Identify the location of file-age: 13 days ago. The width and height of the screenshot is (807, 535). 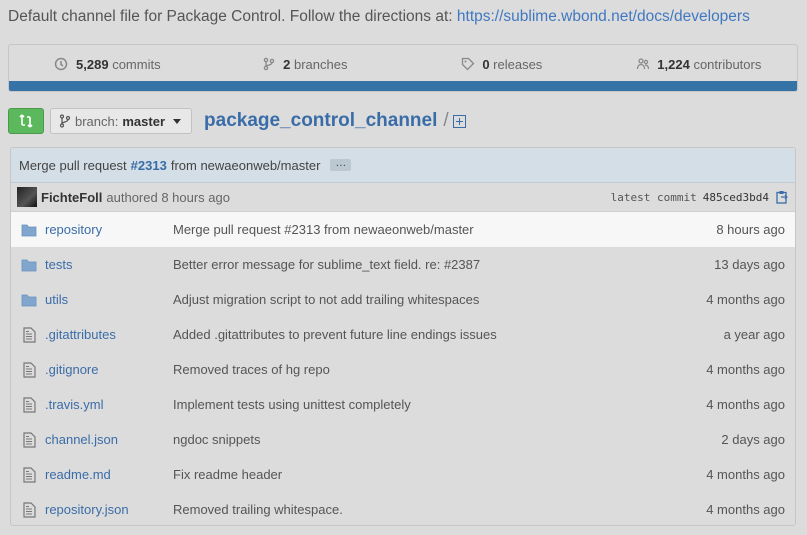
(749, 264).